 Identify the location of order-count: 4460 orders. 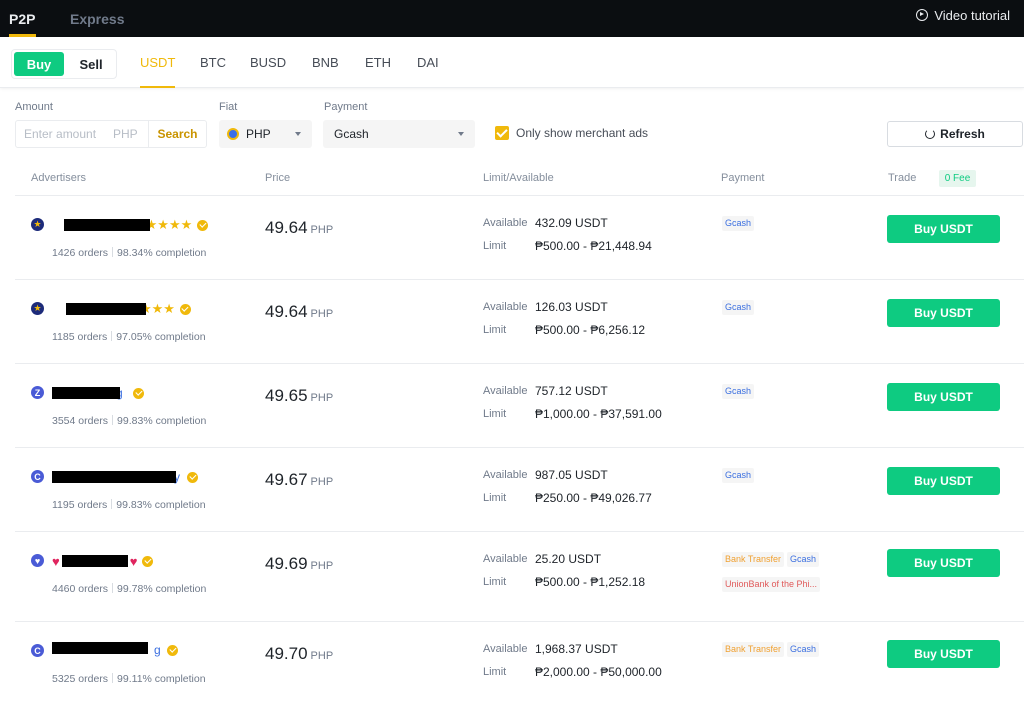
(80, 589).